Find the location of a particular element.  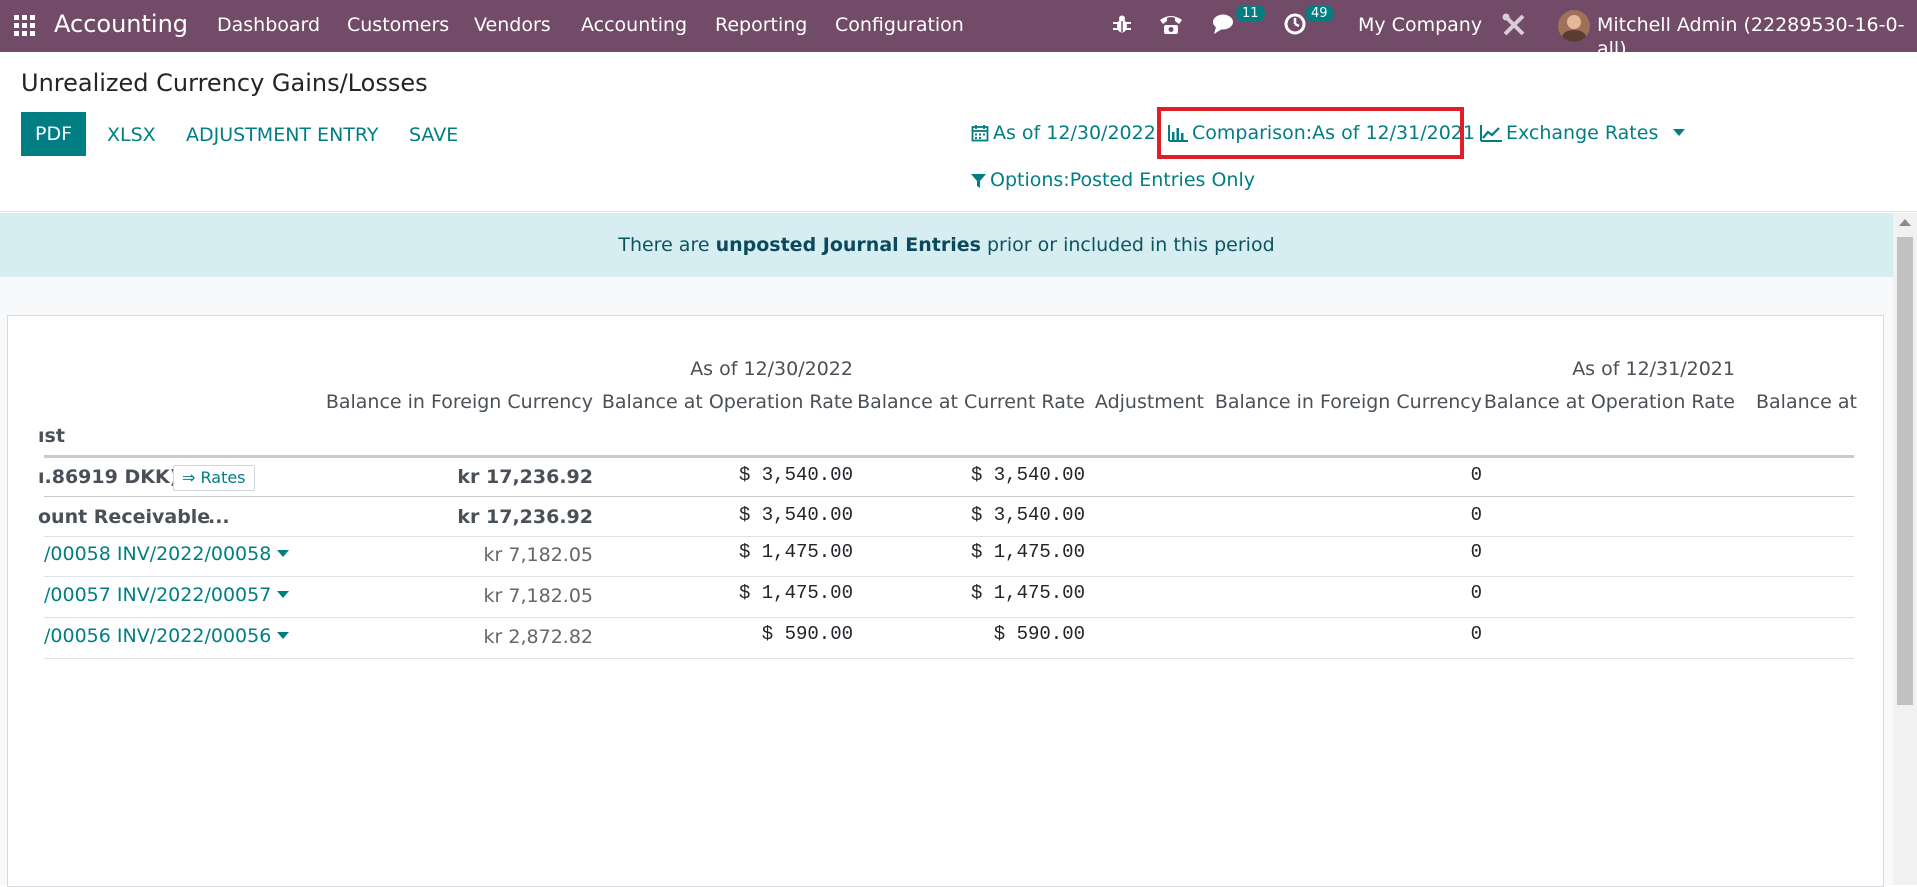

date-filter: As of 12/30/2022 is located at coordinates (1063, 133).